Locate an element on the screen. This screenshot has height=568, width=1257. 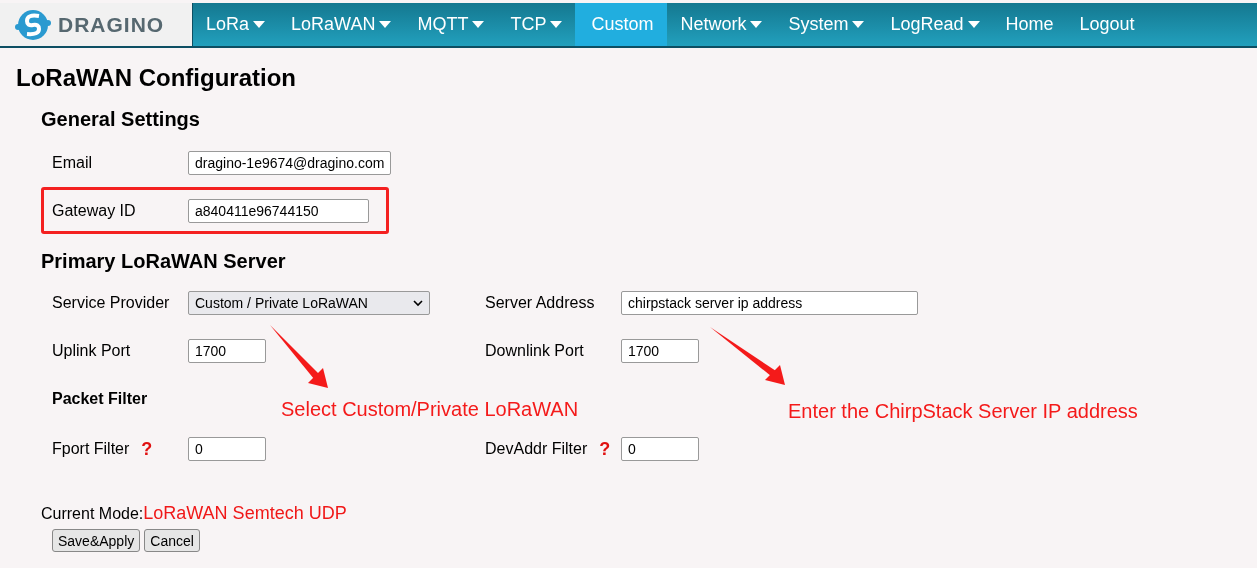
logo: DRAGINO is located at coordinates (96, 24).